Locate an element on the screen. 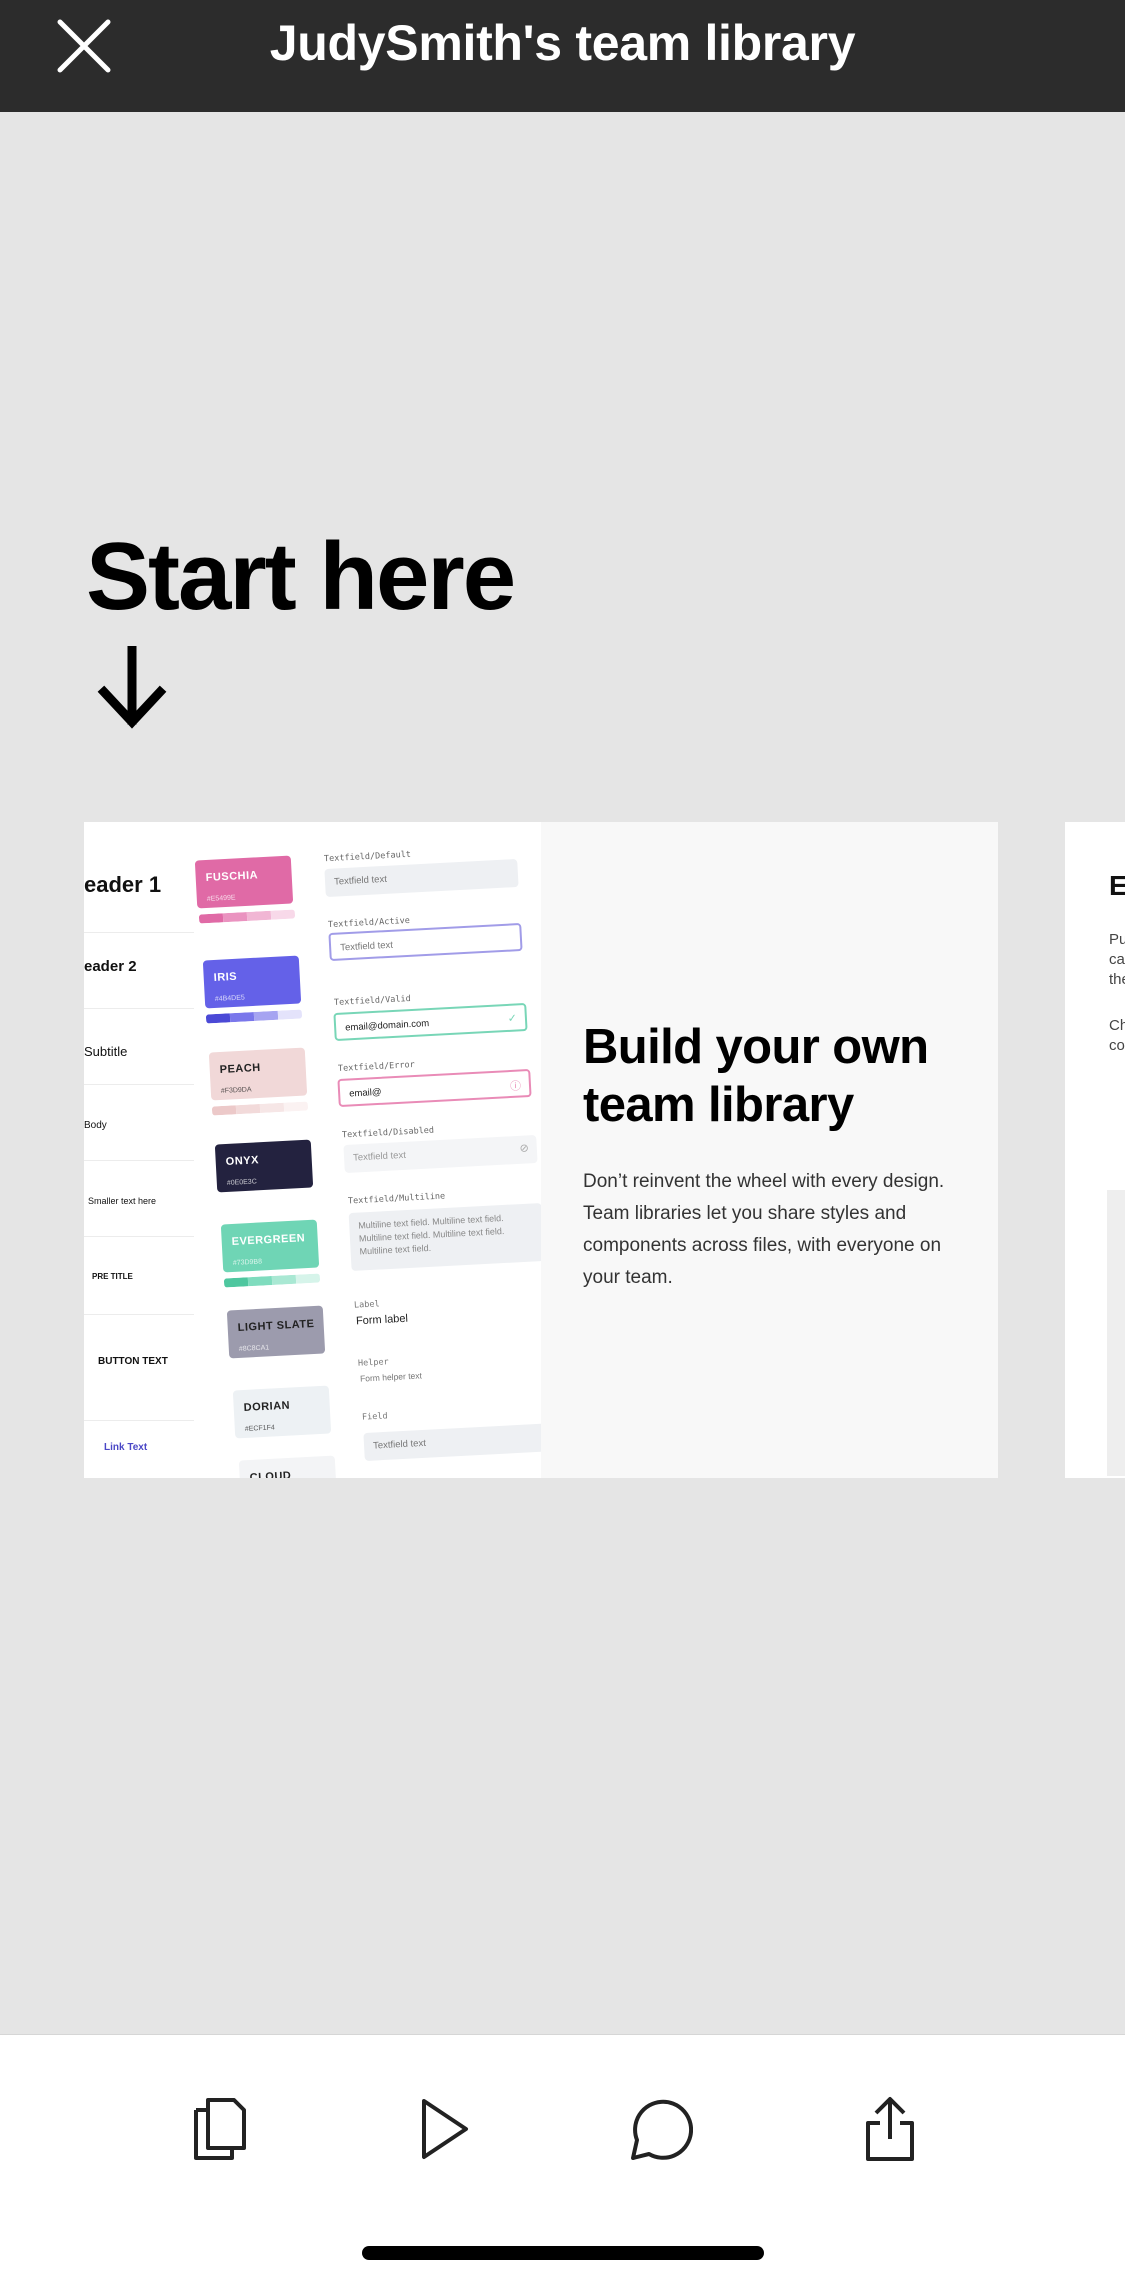 The height and width of the screenshot is (2284, 1125). typography-subtitle: Subtitle is located at coordinates (106, 1051).